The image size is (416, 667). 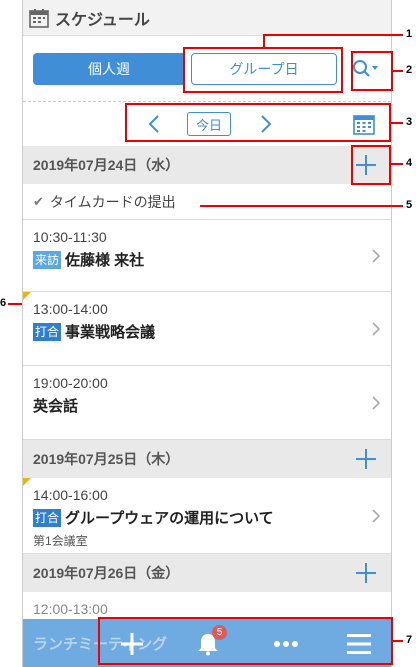 What do you see at coordinates (109, 68) in the screenshot?
I see `tab-personal-week: 個人週` at bounding box center [109, 68].